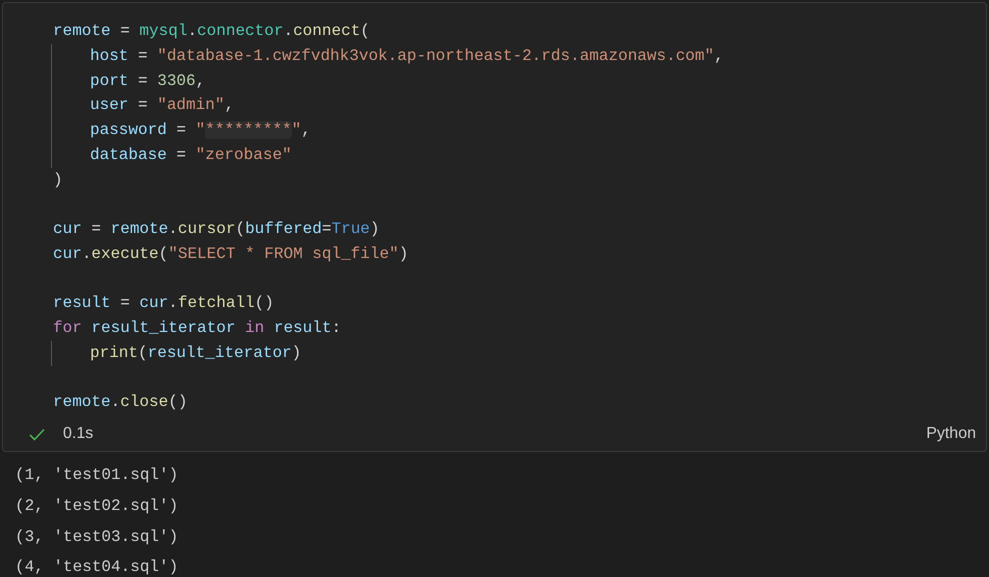  What do you see at coordinates (951, 434) in the screenshot?
I see `language-label: Python` at bounding box center [951, 434].